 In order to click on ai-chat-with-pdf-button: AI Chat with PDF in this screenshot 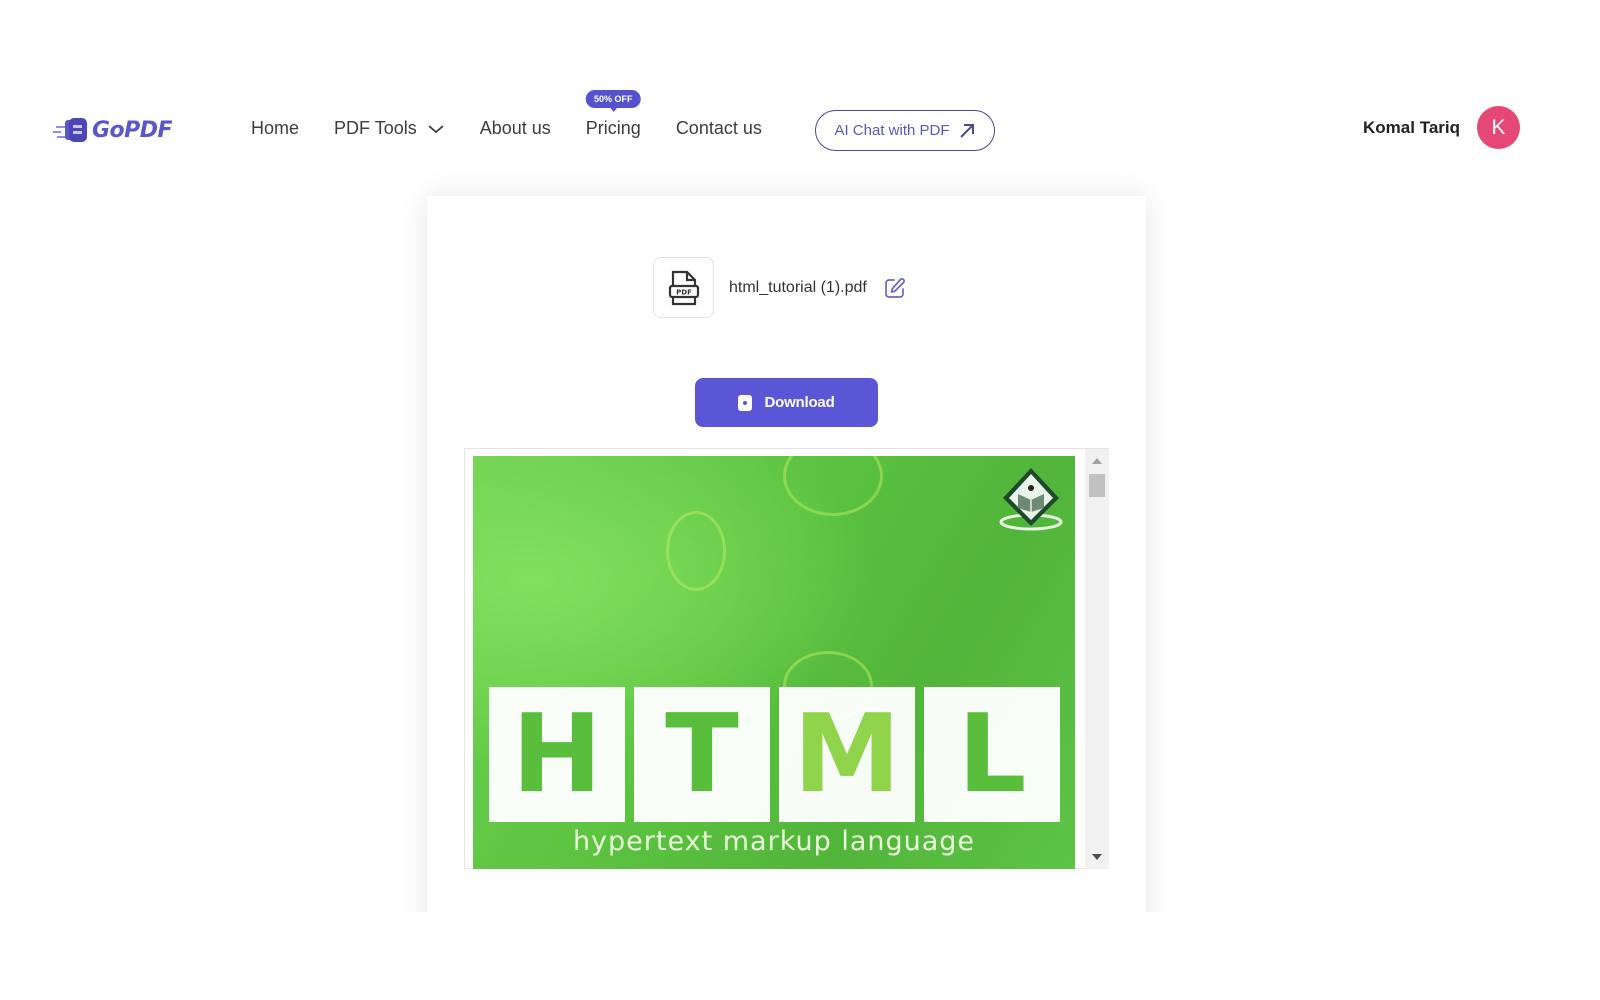, I will do `click(905, 130)`.